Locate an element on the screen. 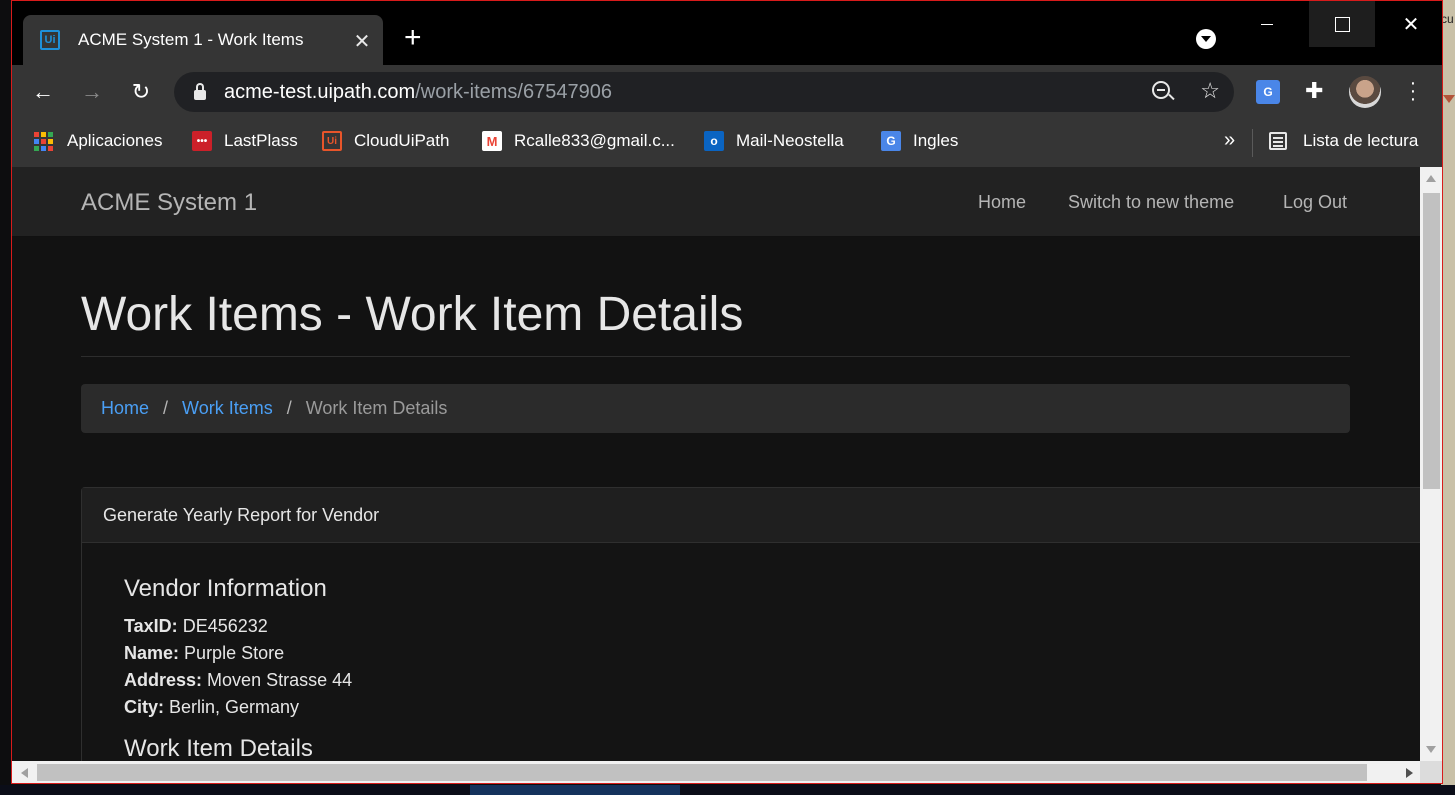  vendor-info-title: Vendor Information is located at coordinates (225, 588).